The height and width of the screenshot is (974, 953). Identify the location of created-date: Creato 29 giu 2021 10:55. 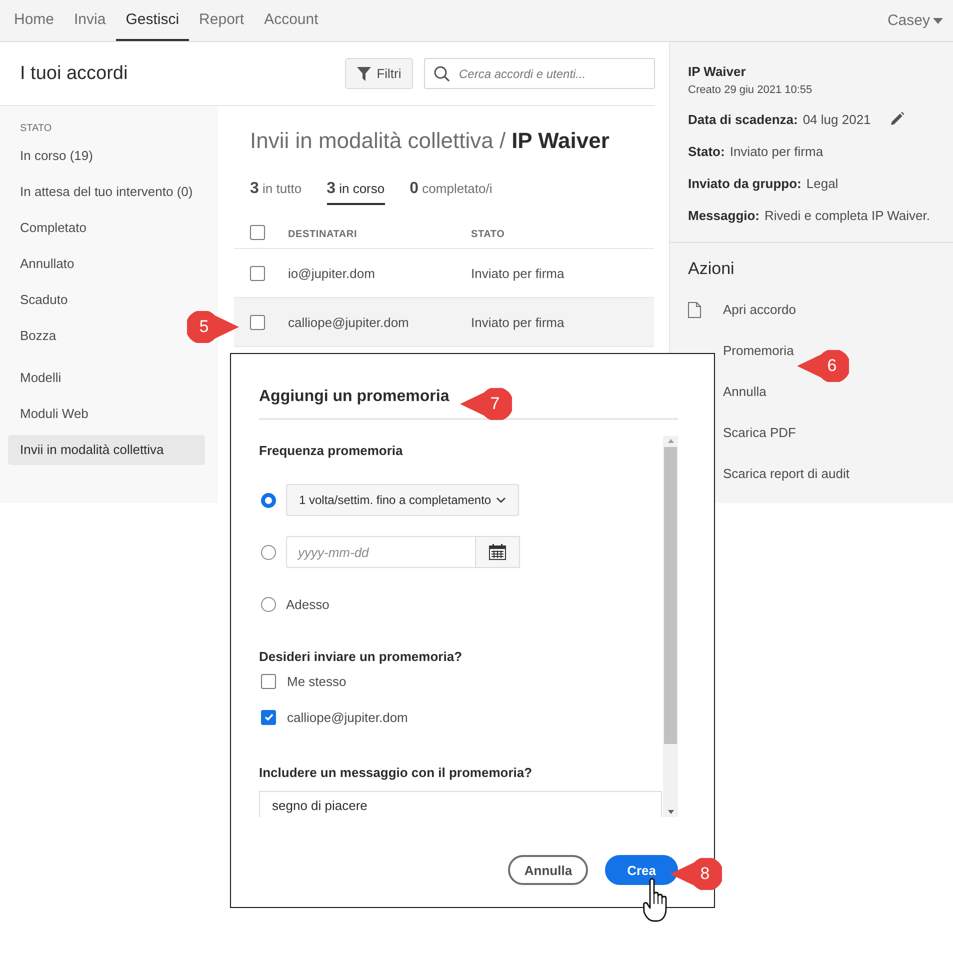
(751, 90).